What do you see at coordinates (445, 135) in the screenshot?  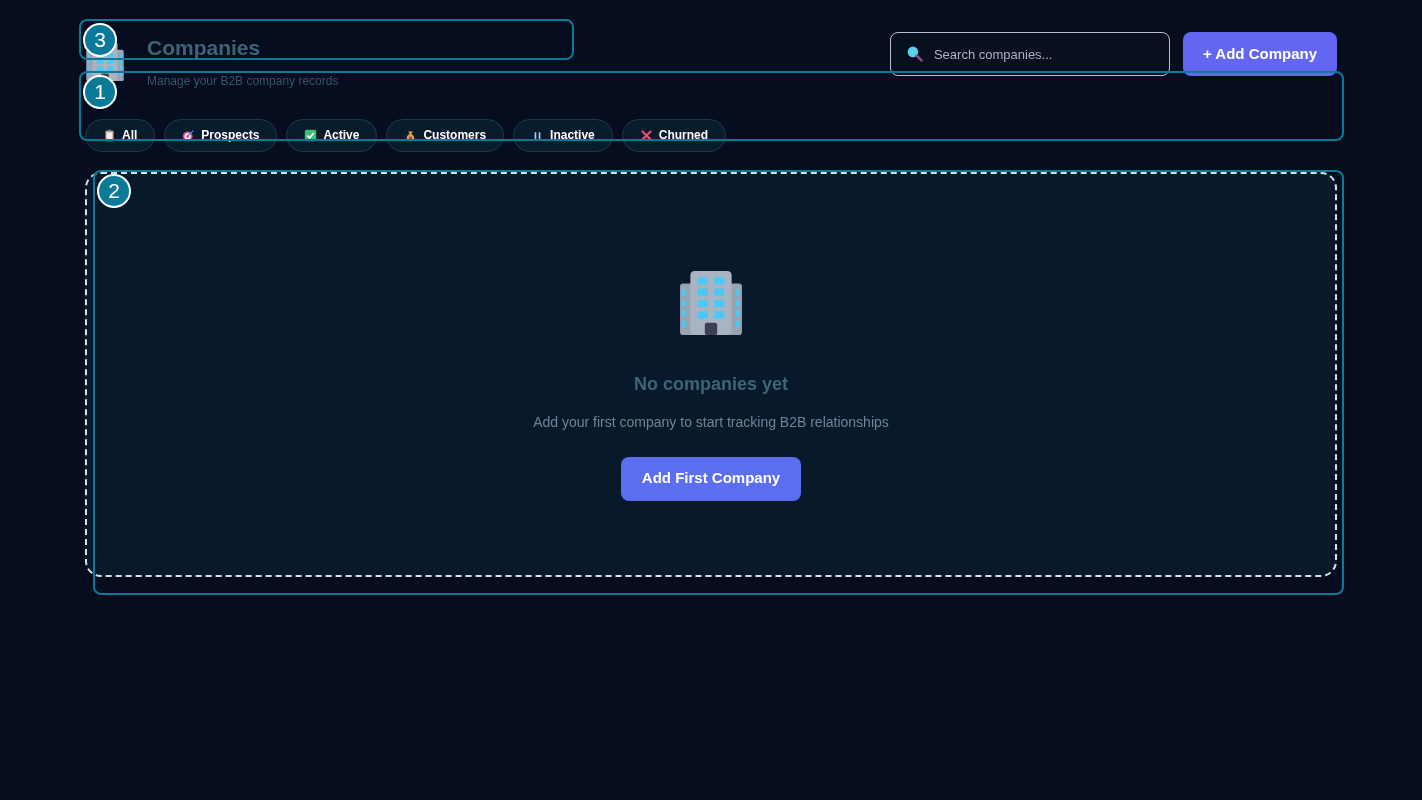 I see `filter-chip: Customers` at bounding box center [445, 135].